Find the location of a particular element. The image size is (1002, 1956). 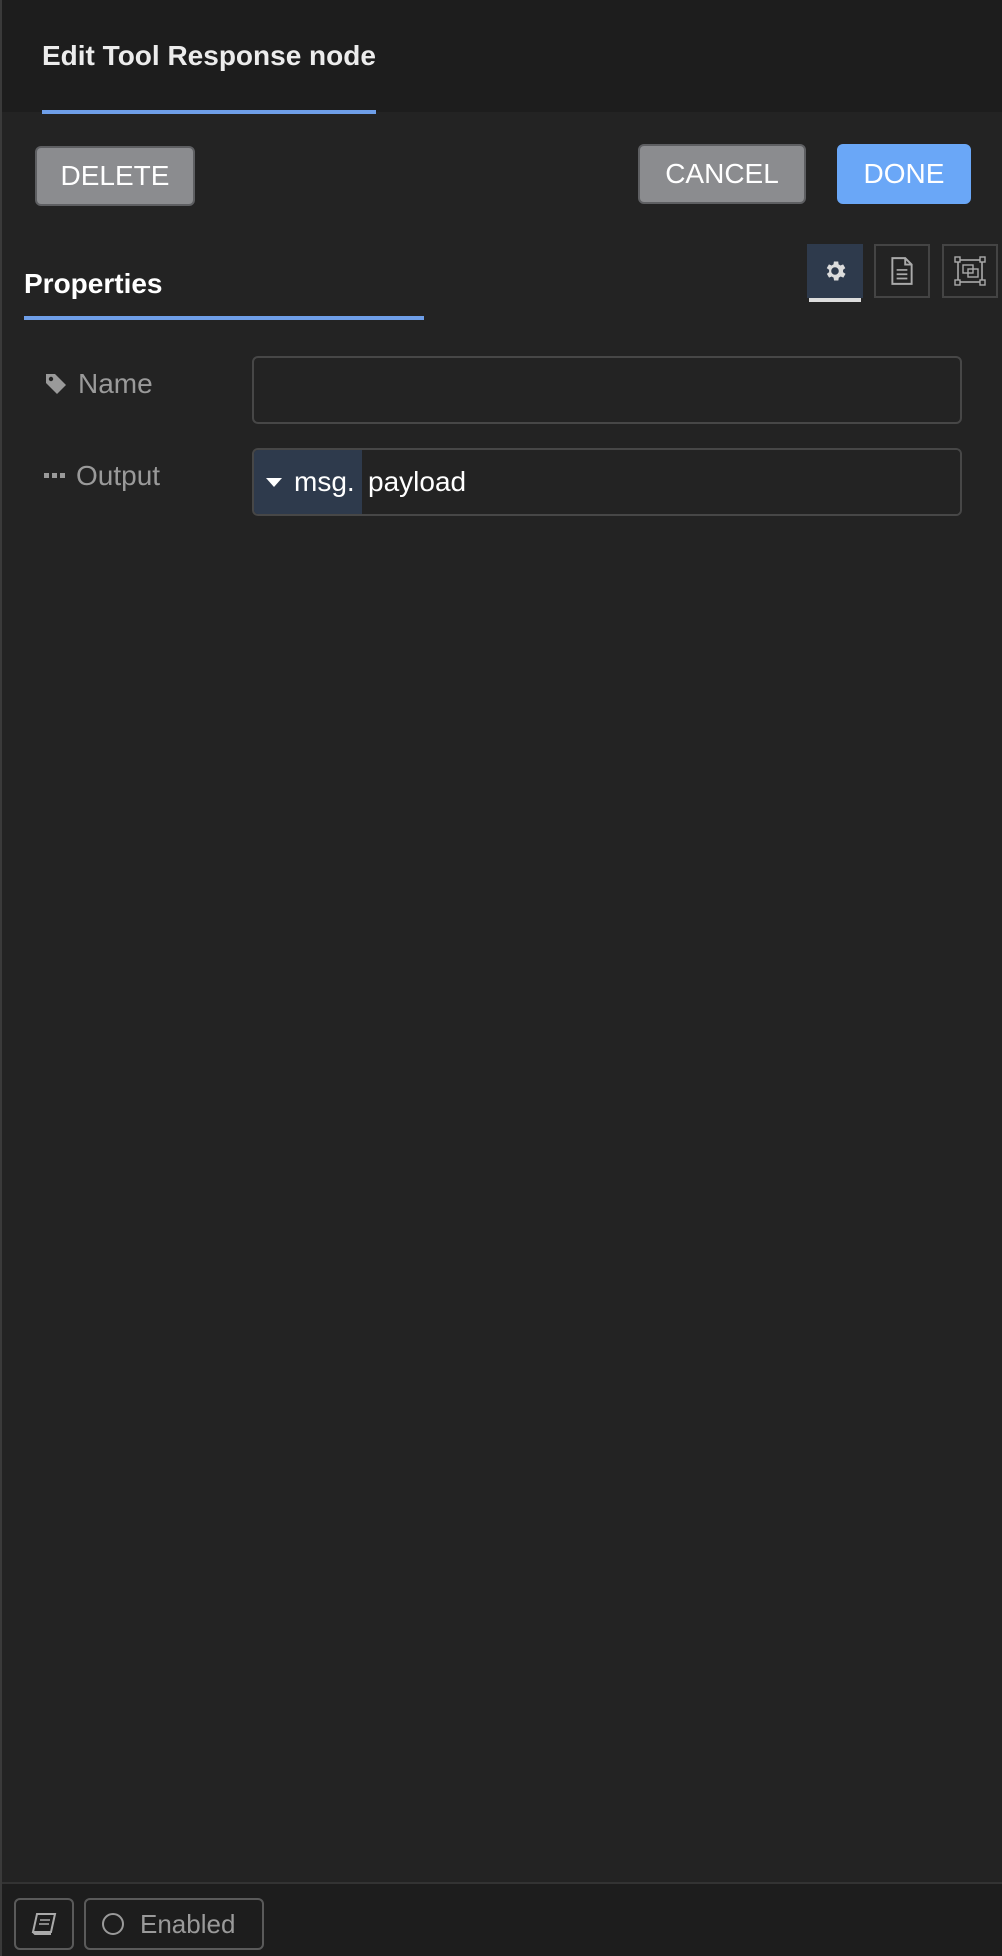

help-button is located at coordinates (44, 1924).